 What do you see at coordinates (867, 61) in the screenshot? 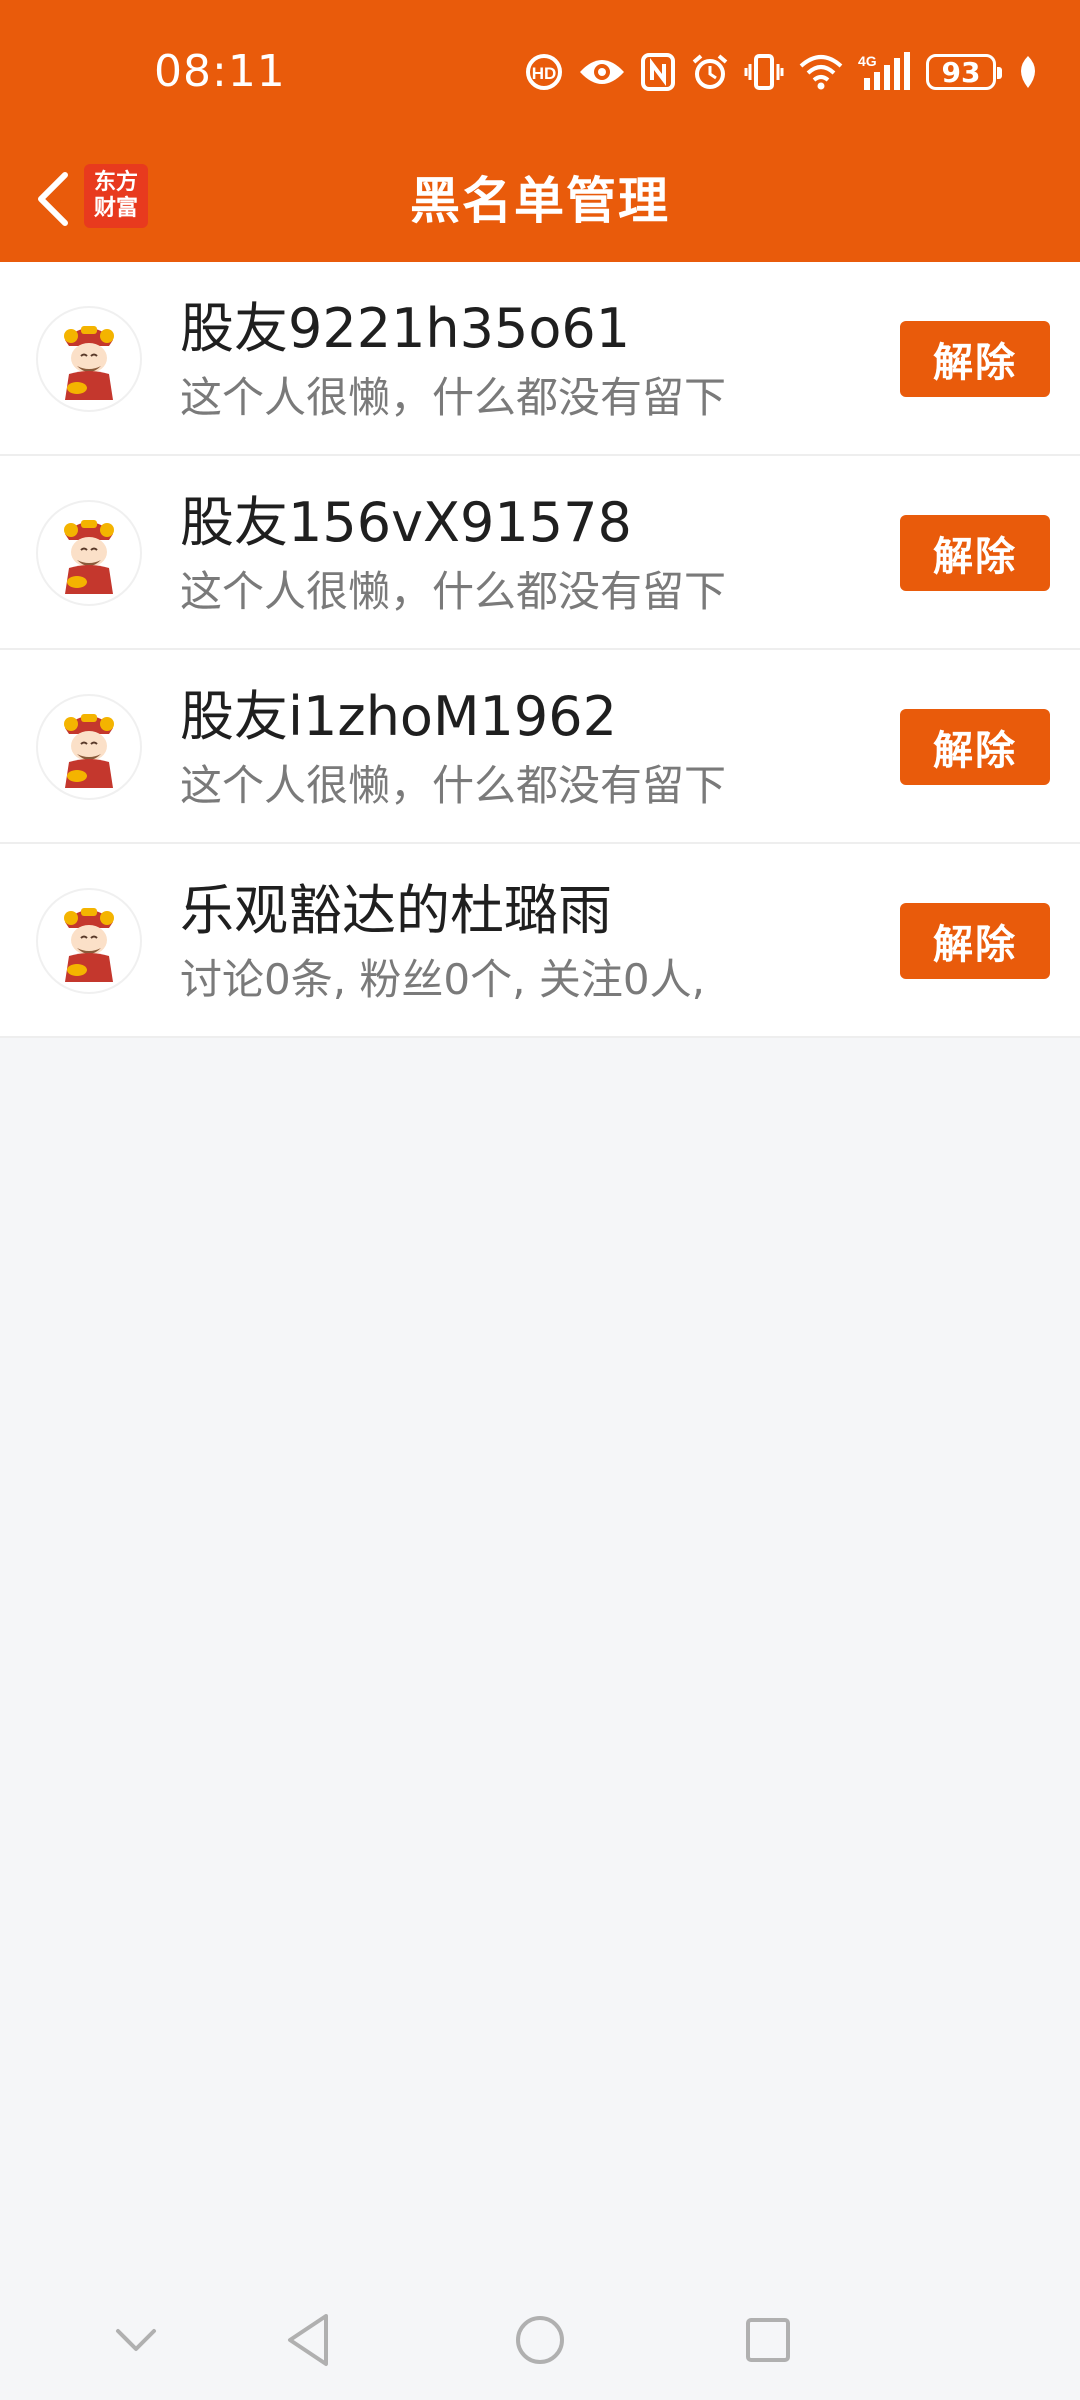
I see `svg-text: 4G` at bounding box center [867, 61].